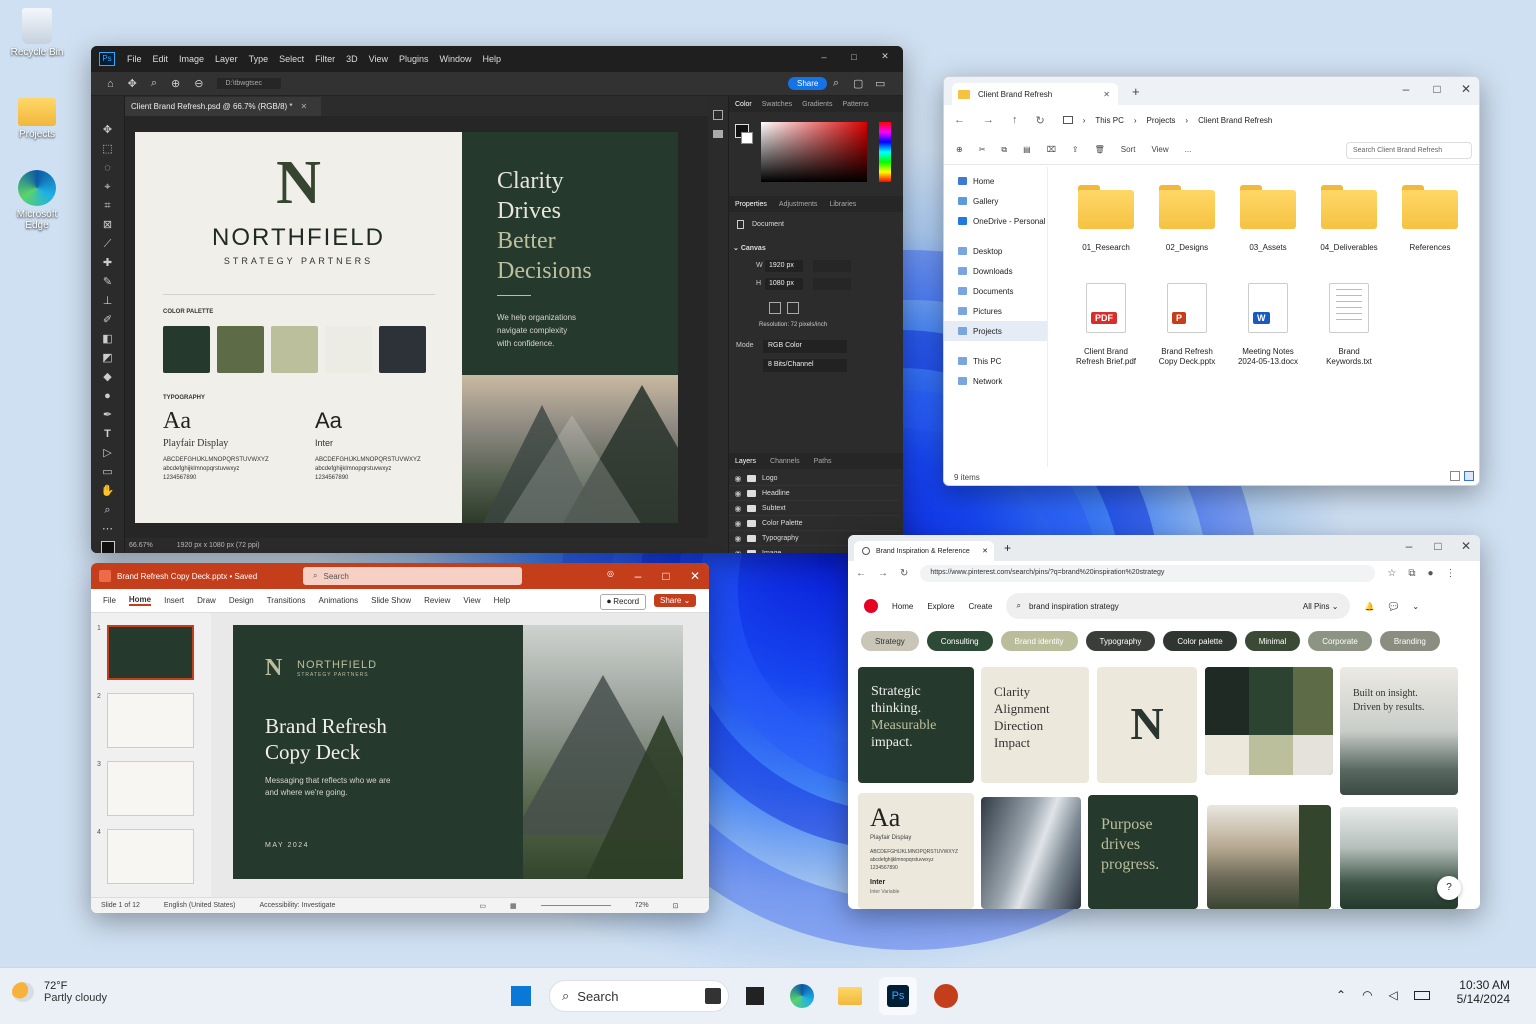 Image resolution: width=1536 pixels, height=1024 pixels. I want to click on fe-minimize-button: –, so click(1406, 89).